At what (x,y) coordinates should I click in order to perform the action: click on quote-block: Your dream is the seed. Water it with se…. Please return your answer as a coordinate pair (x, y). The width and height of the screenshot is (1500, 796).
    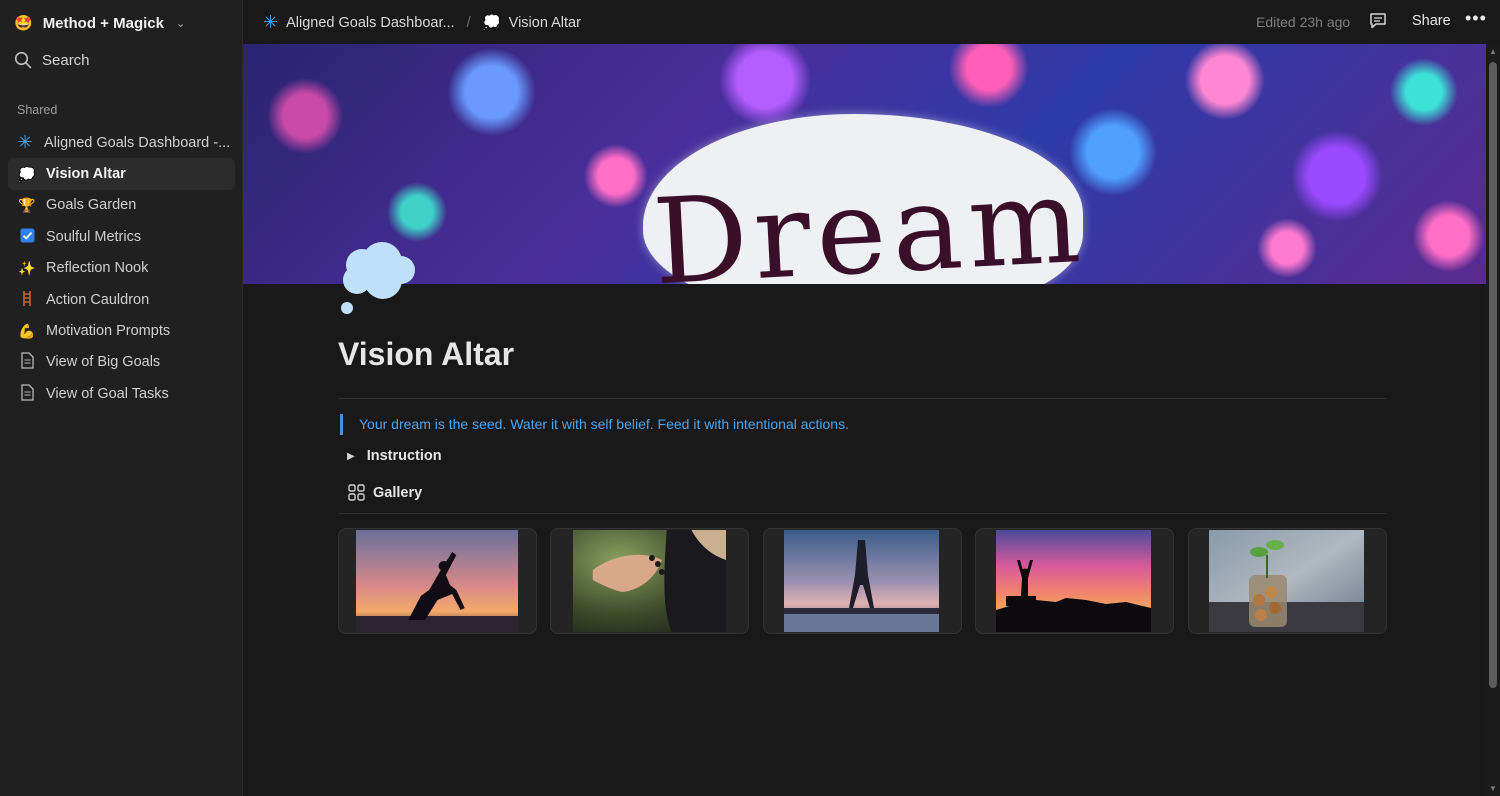
    Looking at the image, I should click on (594, 424).